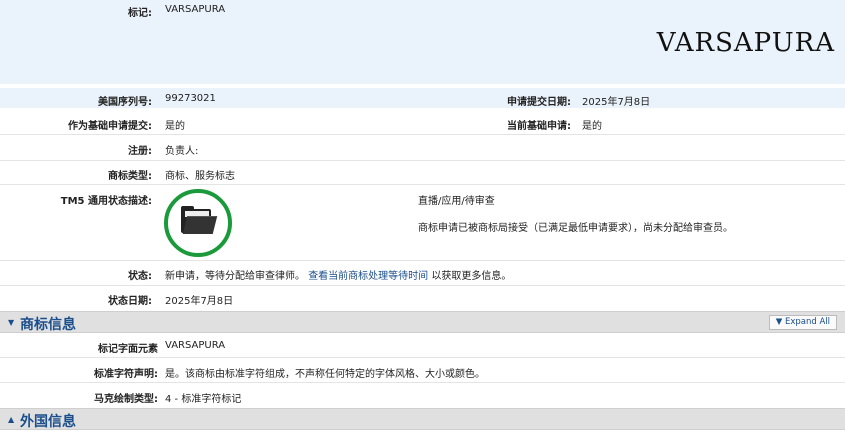 The width and height of the screenshot is (845, 431). I want to click on standard-character-claim-value: 是。该商标由标准字符组成，不声称任何特定的字体风格、大小或颜色。, so click(325, 374).